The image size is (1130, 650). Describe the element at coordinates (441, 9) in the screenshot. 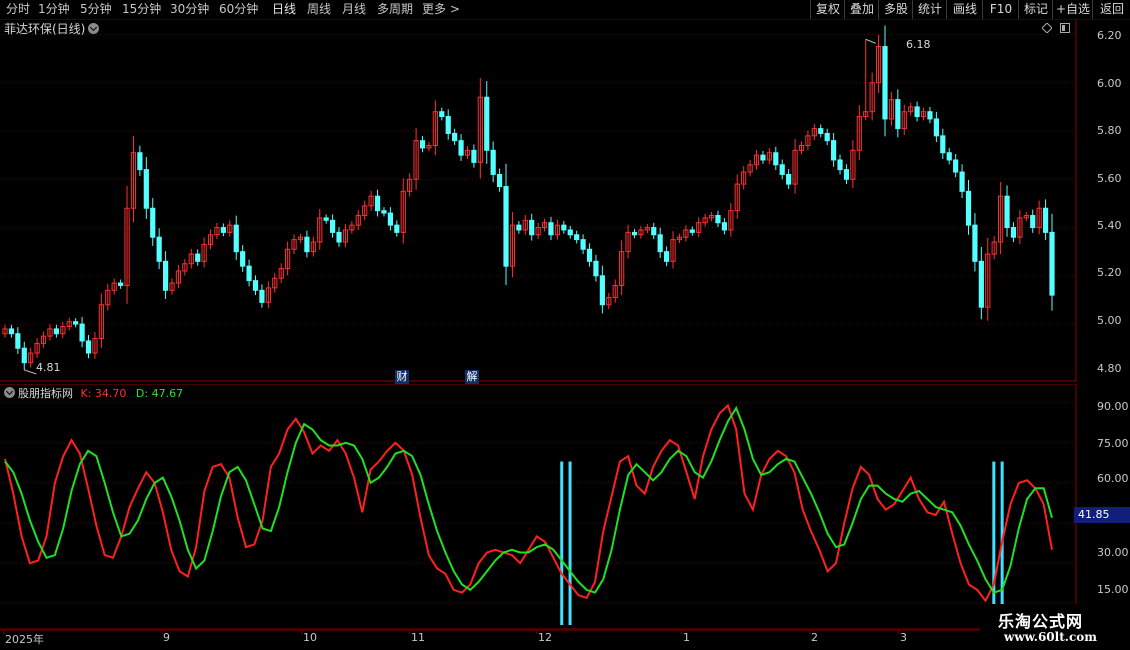

I see `period-tab-more: 更多 >` at that location.